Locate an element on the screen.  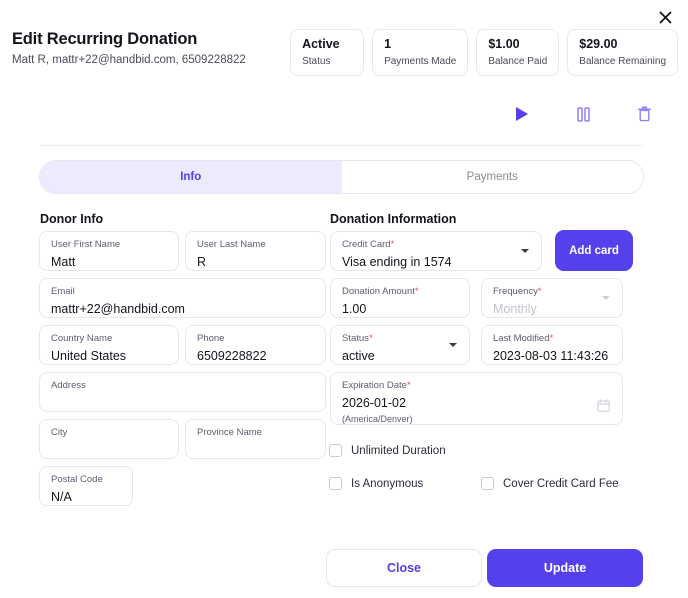
tab-bar: Info Payments is located at coordinates (341, 177).